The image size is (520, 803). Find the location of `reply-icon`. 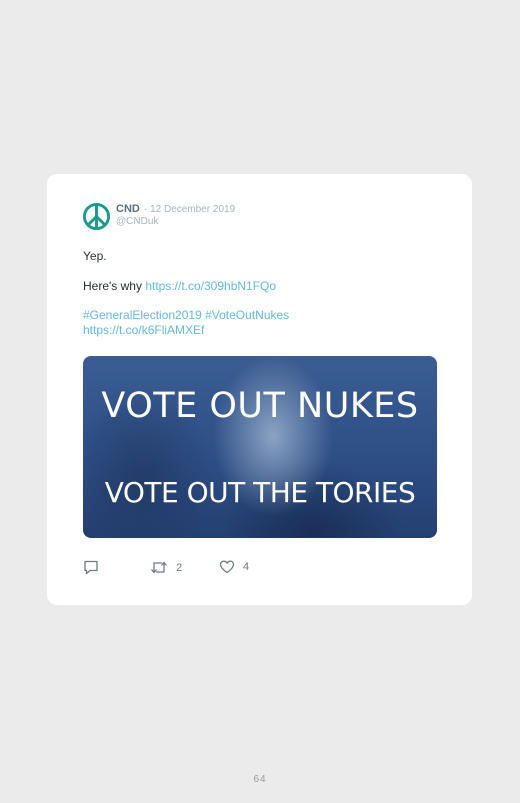

reply-icon is located at coordinates (91, 567).